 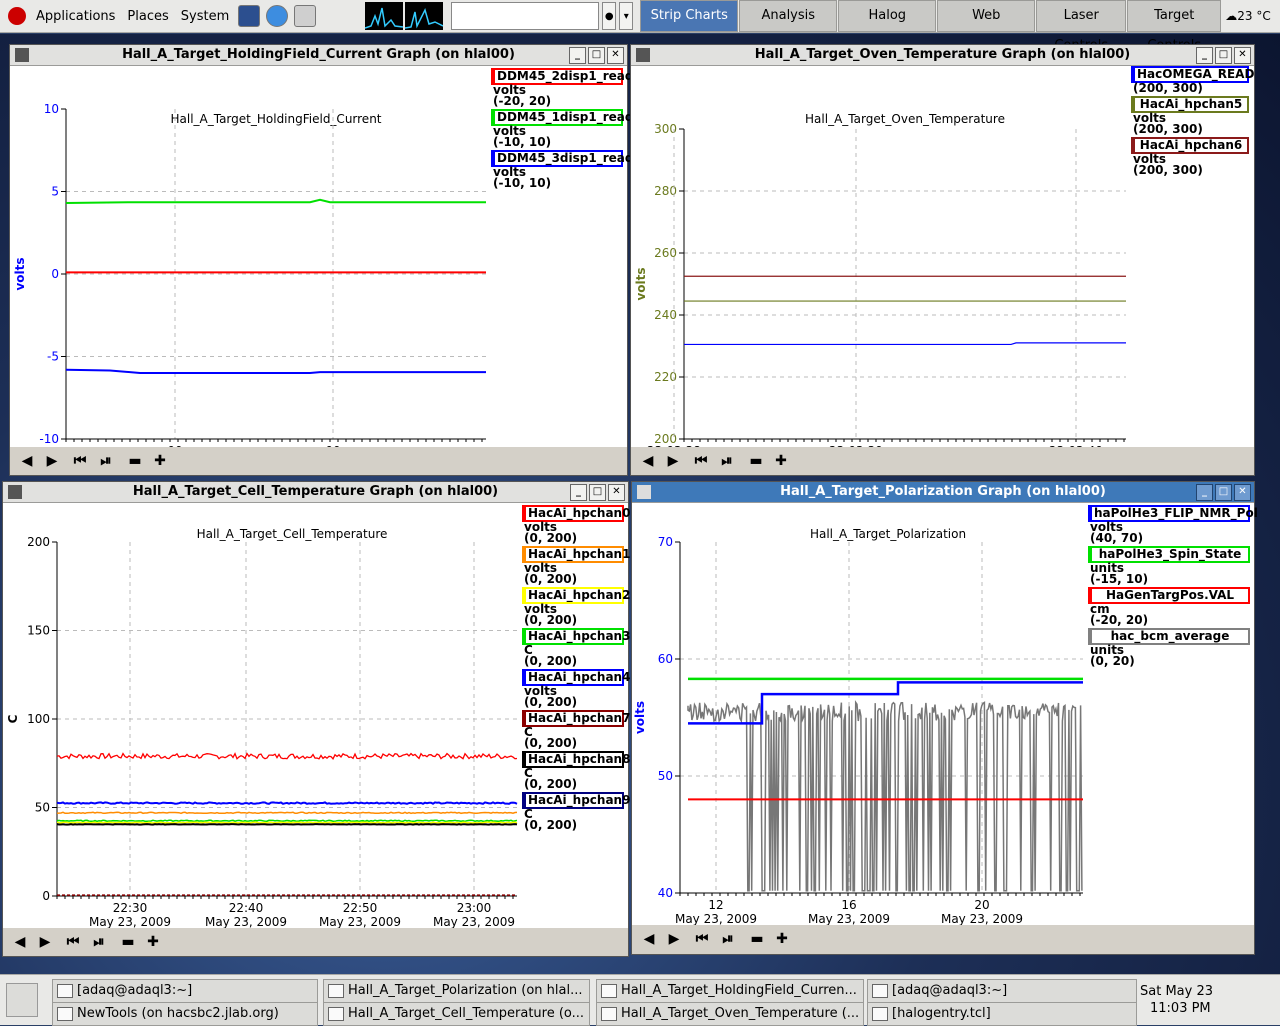 What do you see at coordinates (576, 811) in the screenshot?
I see `legend-item: HacAi_hpchan9 C (0, 200)` at bounding box center [576, 811].